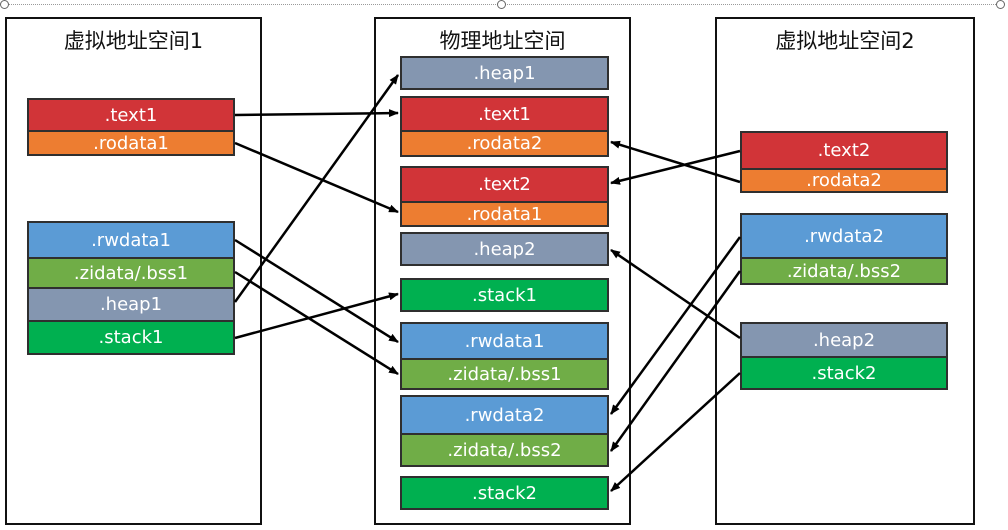 This screenshot has width=1008, height=530. I want to click on arrow-v1-rodata1-to-phys-rodata1, so click(316, 177).